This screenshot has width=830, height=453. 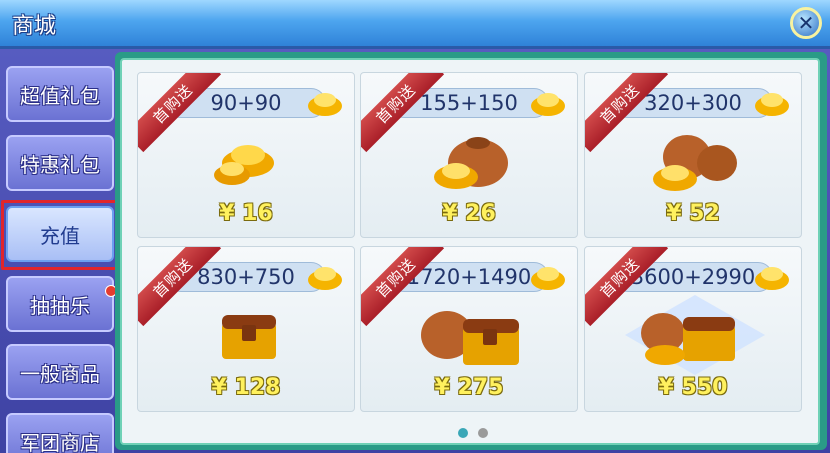 I want to click on treasure-chest-icon, so click(x=249, y=337).